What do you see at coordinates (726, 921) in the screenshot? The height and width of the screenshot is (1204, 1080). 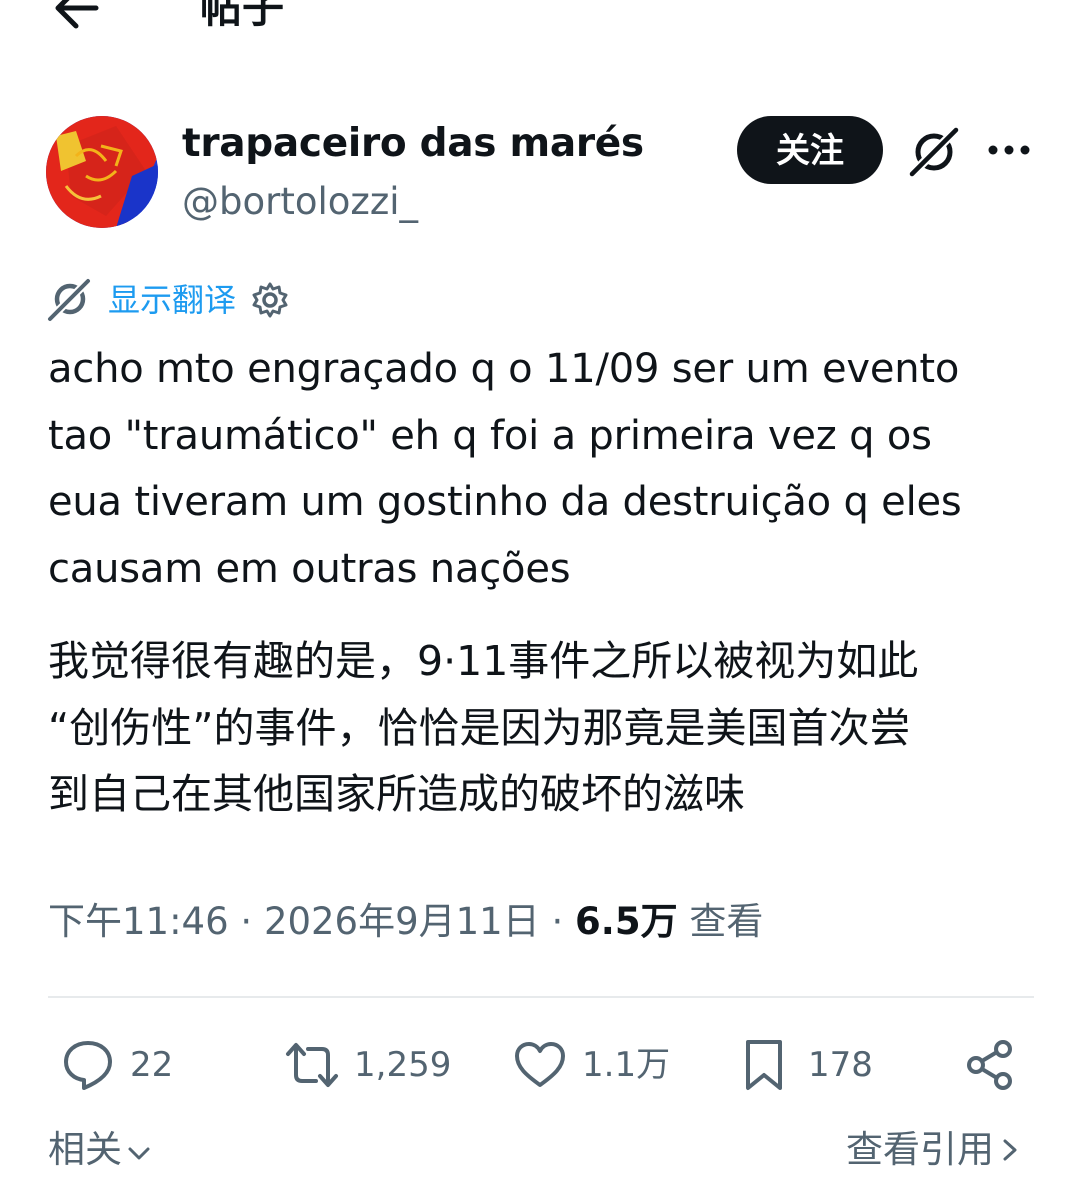 I see `views-label: 查看` at bounding box center [726, 921].